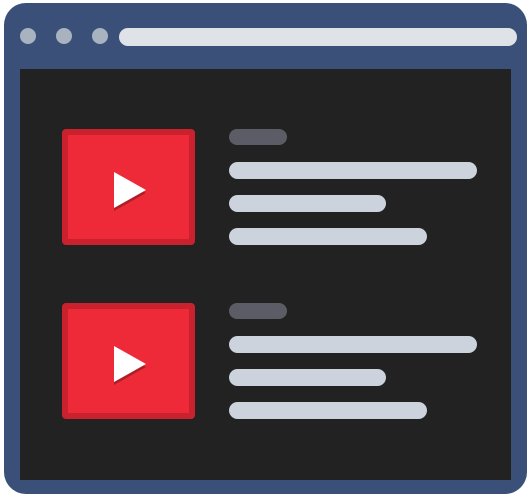 This screenshot has height=497, width=531. I want to click on close-dot-icon, so click(28, 36).